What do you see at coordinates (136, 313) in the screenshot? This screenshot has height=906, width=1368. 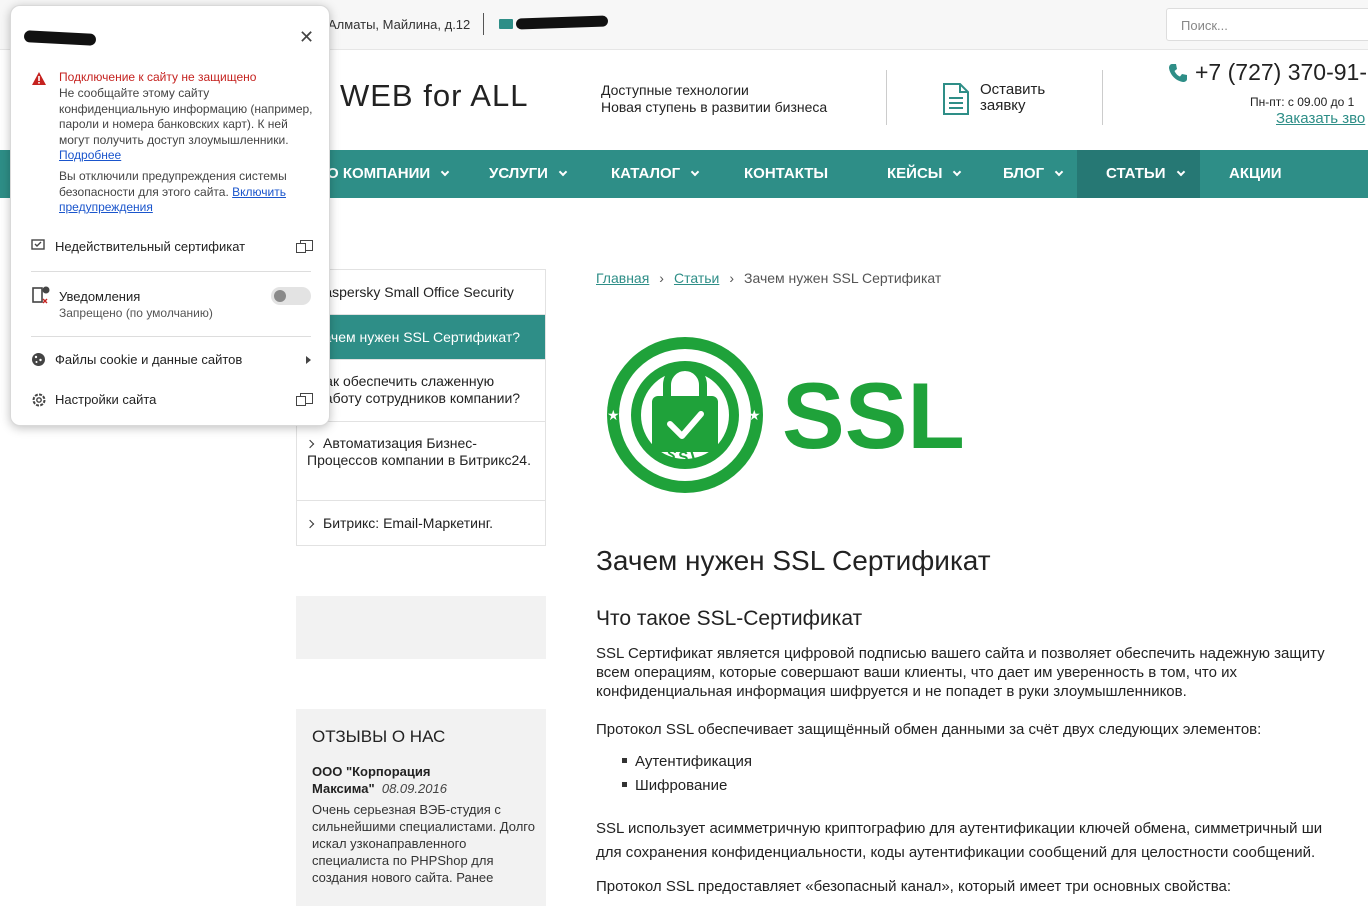 I see `notifications-state: Запрещено (по умолчанию)` at bounding box center [136, 313].